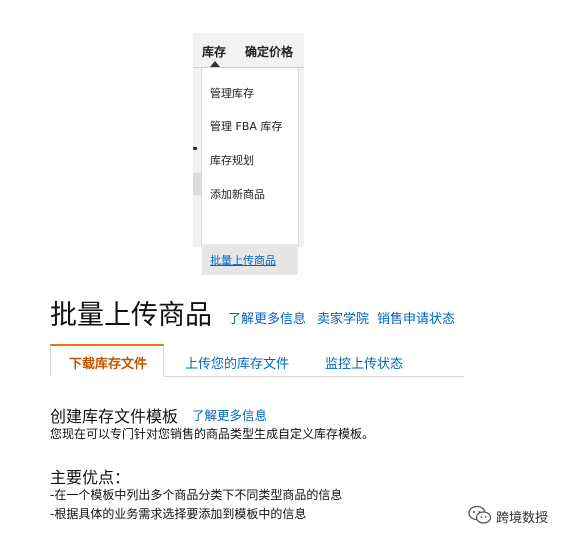 The image size is (572, 543). What do you see at coordinates (131, 315) in the screenshot?
I see `page-title: 批量上传商品` at bounding box center [131, 315].